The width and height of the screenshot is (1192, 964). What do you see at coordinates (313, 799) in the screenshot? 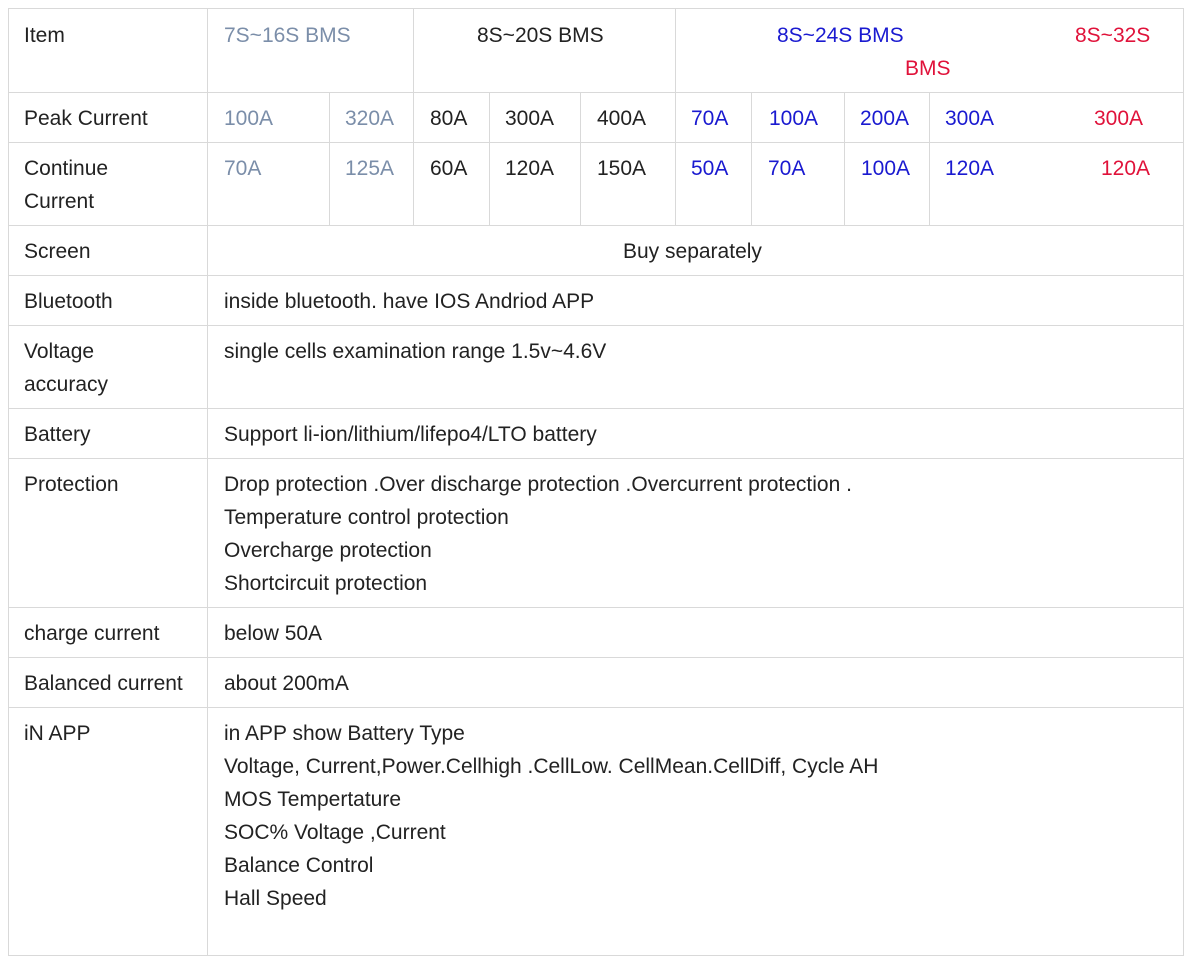
I see `app-feature-line: MOS Tempertature` at bounding box center [313, 799].